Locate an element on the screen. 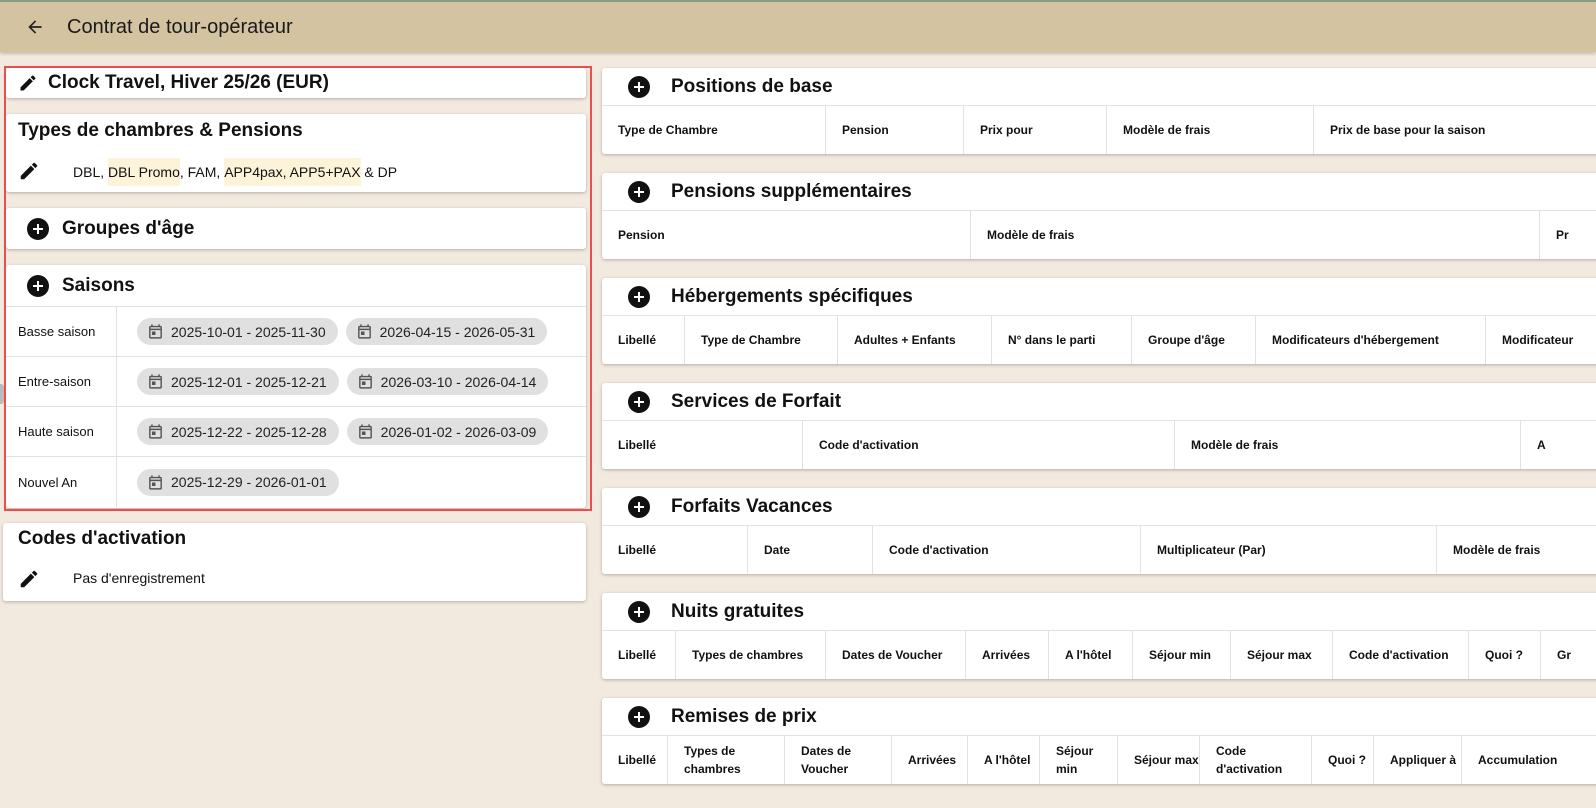 The width and height of the screenshot is (1596, 808). season-name: Entre-saison is located at coordinates (61, 381).